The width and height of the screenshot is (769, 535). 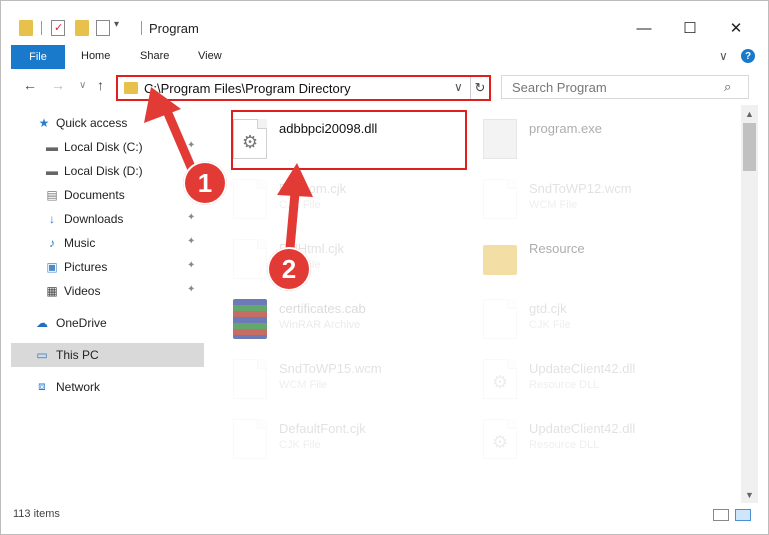 I want to click on file-name: certificates.cab, so click(x=322, y=308).